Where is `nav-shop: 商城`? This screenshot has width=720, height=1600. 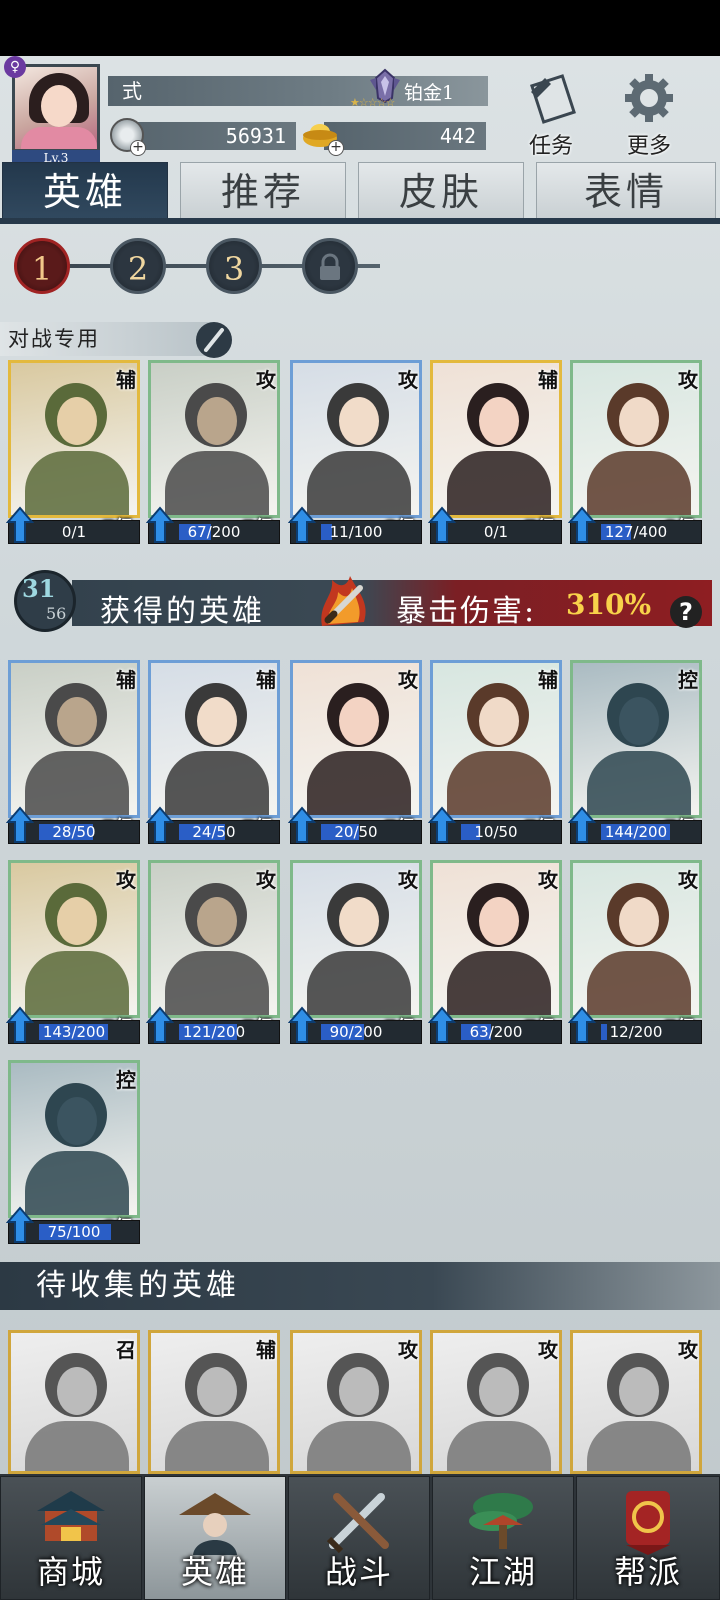
nav-shop: 商城 is located at coordinates (71, 1538).